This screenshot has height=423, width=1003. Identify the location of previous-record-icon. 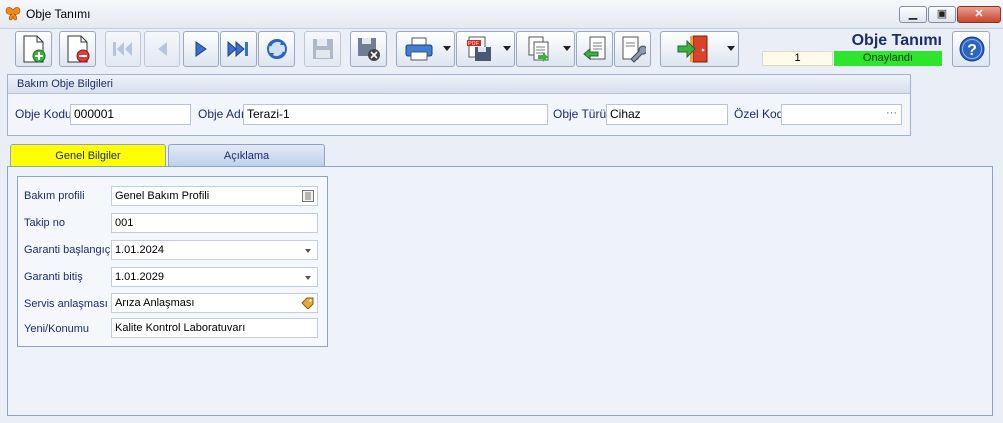
(162, 49).